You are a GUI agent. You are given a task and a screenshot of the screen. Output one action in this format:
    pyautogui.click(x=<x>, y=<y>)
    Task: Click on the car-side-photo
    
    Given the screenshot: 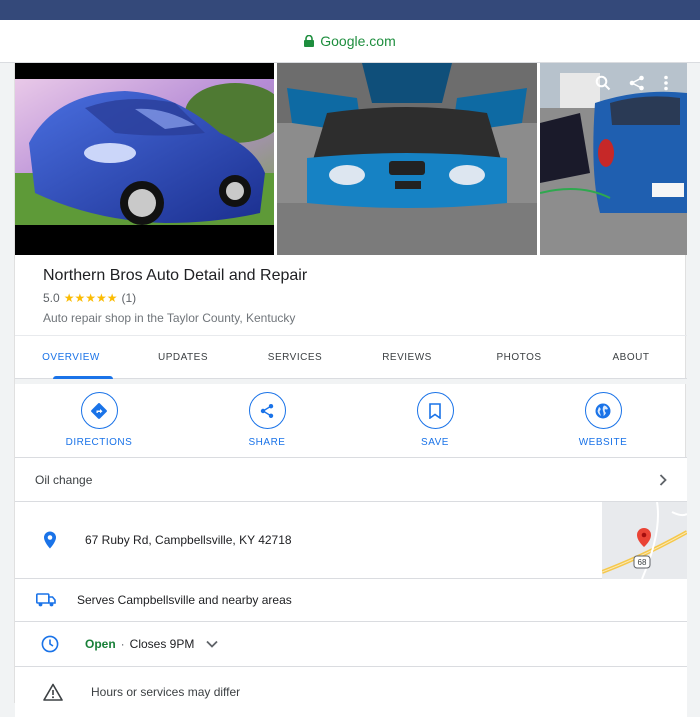 What is the action you would take?
    pyautogui.click(x=144, y=159)
    